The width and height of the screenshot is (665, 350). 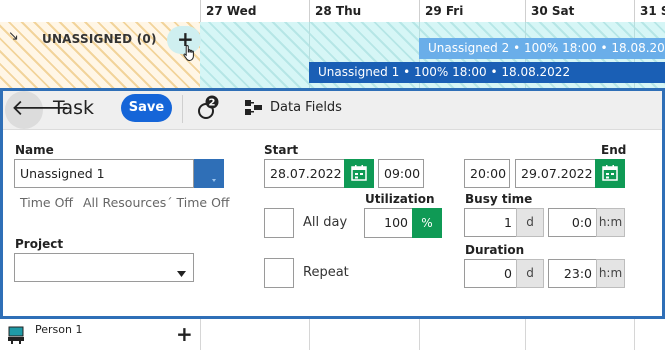 What do you see at coordinates (104, 173) in the screenshot?
I see `name-input: Unassigned 1` at bounding box center [104, 173].